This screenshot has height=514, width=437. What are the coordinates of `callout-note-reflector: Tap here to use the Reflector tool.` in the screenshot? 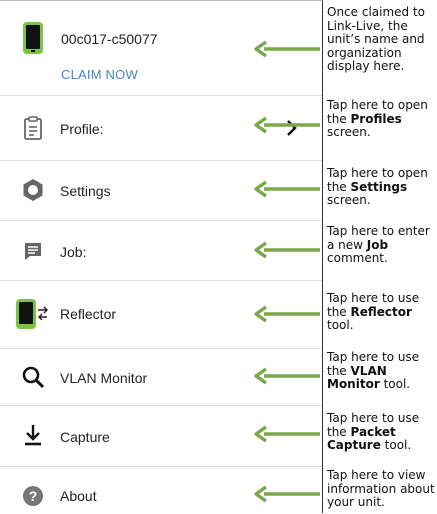 It's located at (373, 311).